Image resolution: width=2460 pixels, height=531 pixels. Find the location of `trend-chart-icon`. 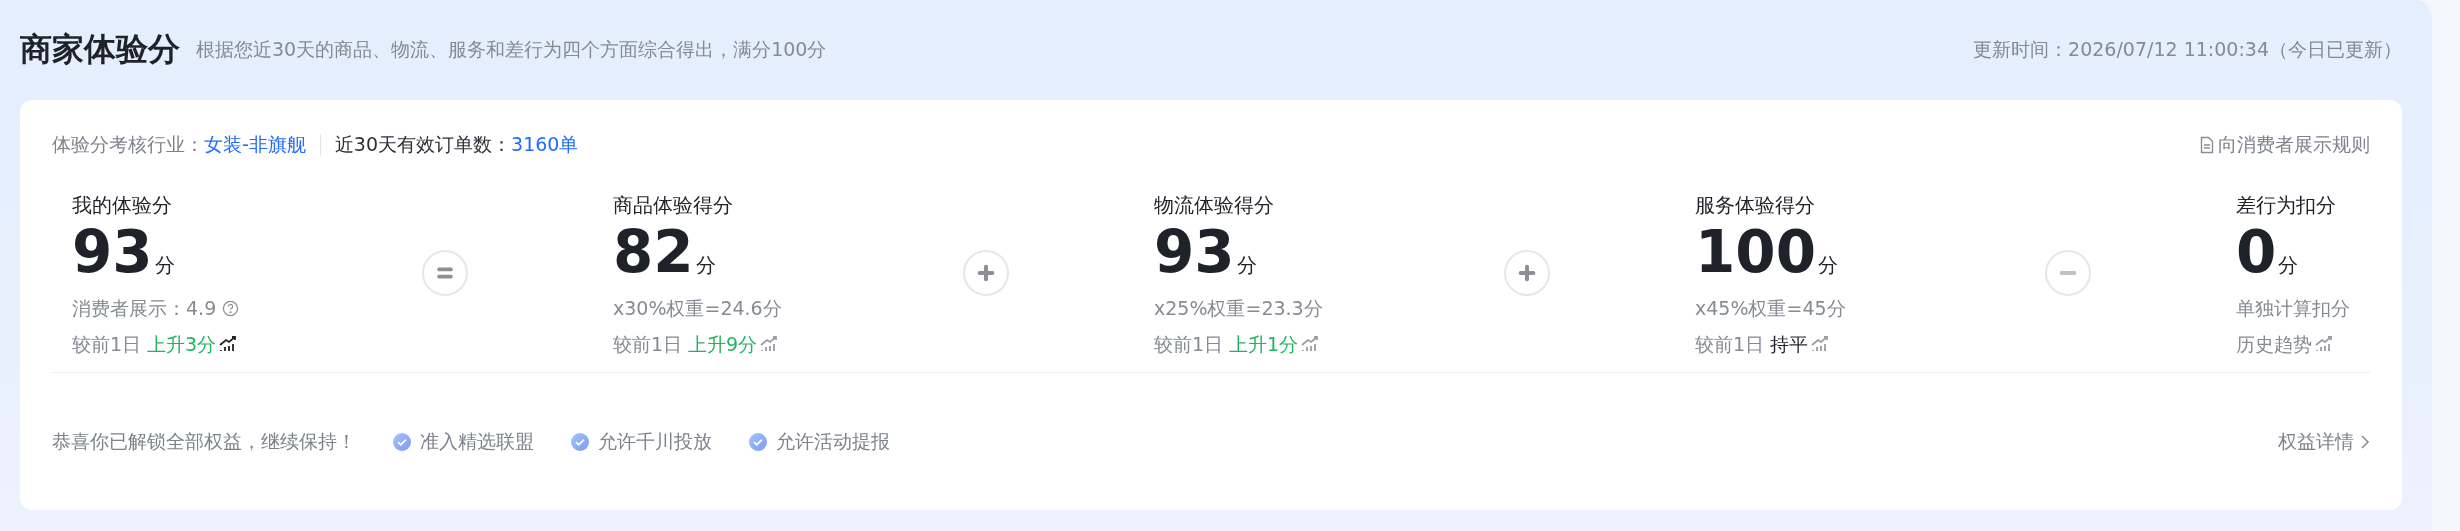

trend-chart-icon is located at coordinates (228, 344).